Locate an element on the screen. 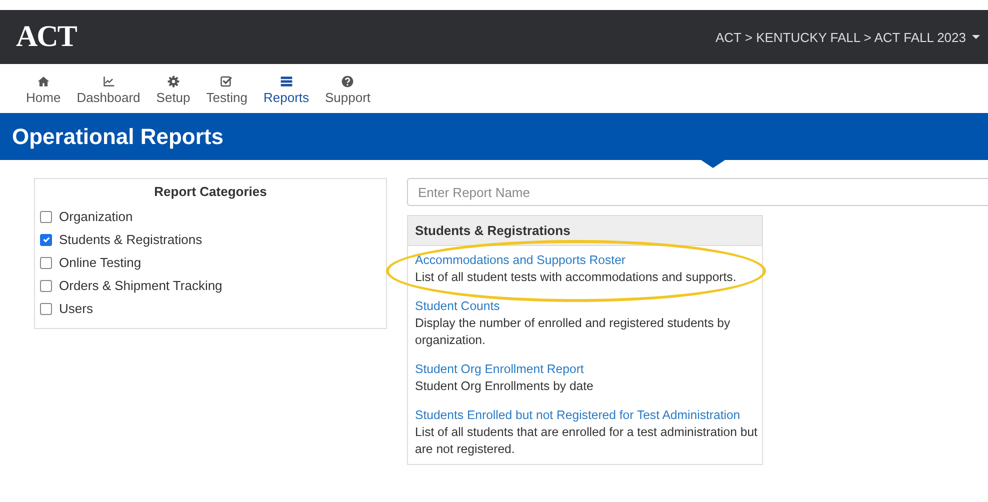 This screenshot has width=988, height=502. nav-tab: Home is located at coordinates (43, 90).